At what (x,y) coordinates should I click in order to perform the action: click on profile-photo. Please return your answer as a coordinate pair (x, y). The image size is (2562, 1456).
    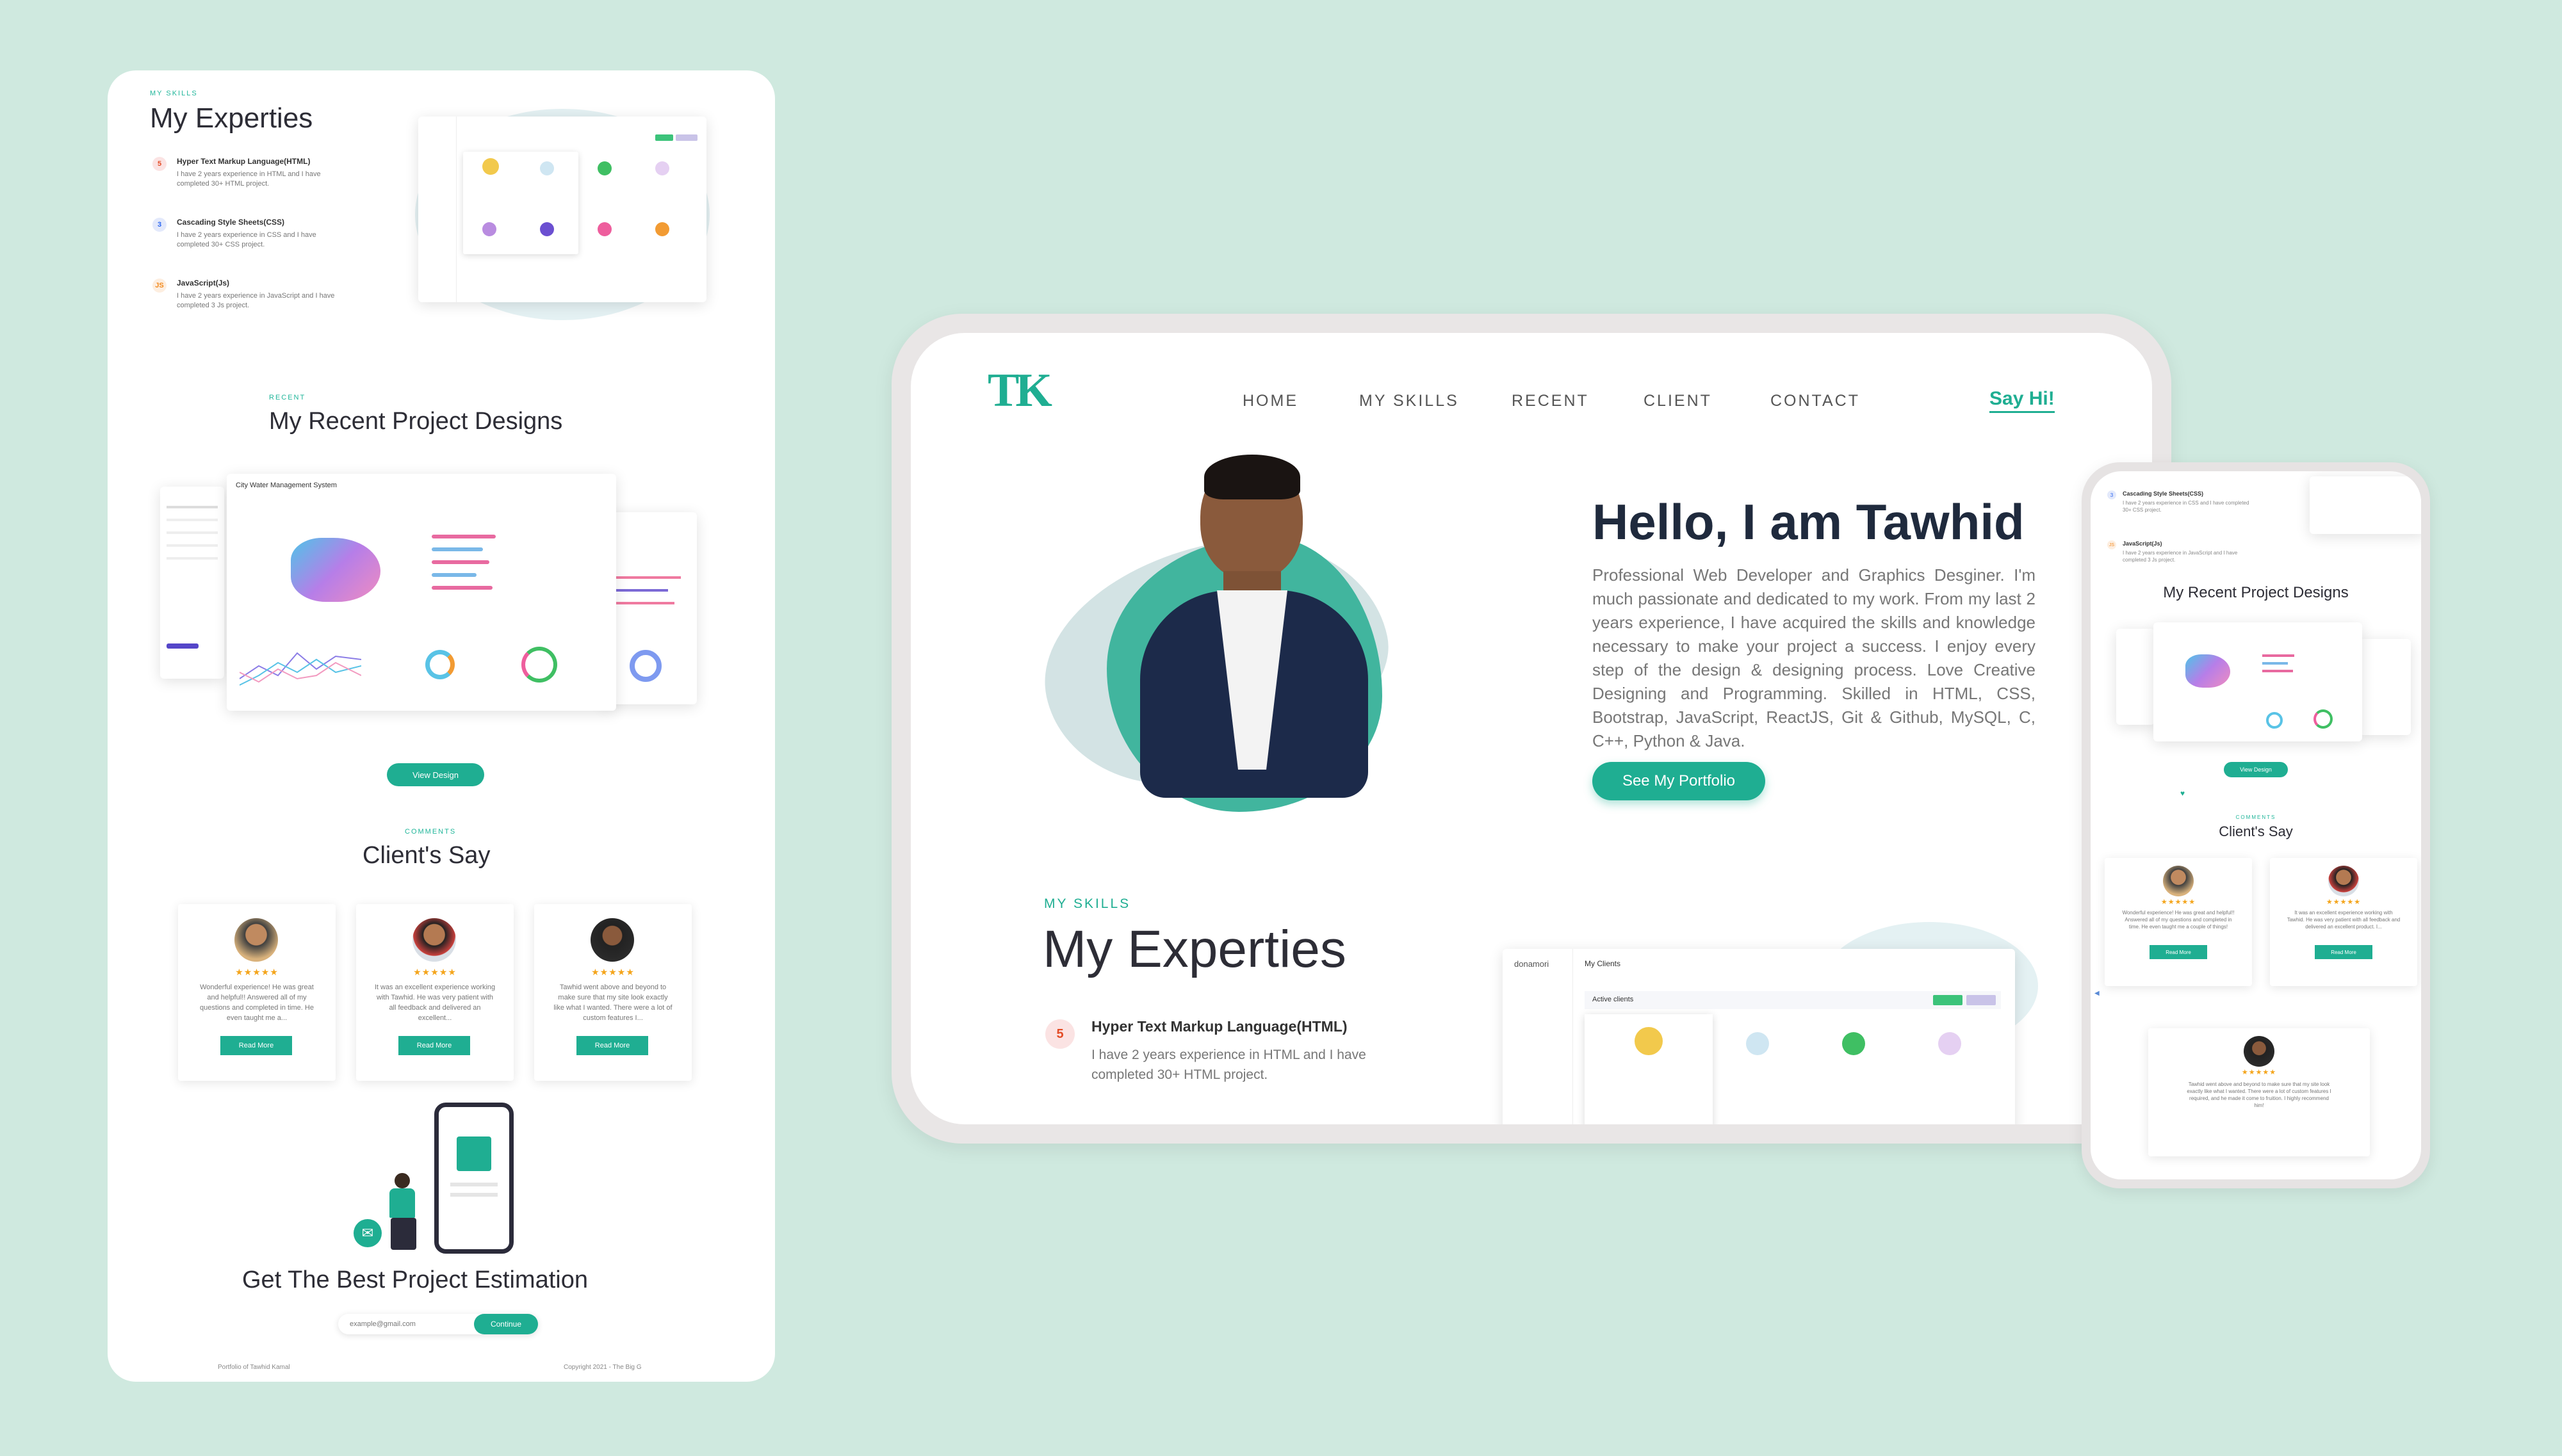
    Looking at the image, I should click on (1254, 626).